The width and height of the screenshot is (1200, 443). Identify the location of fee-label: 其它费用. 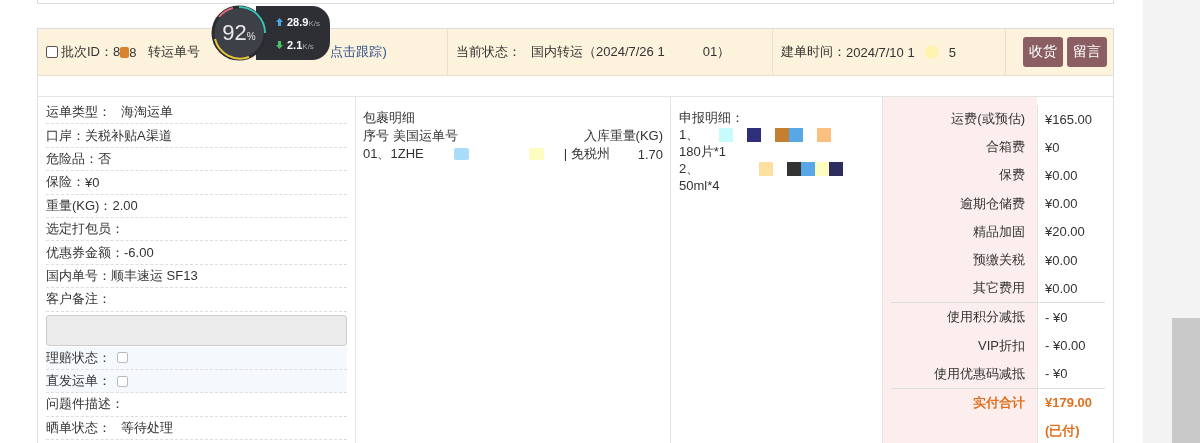
(999, 288).